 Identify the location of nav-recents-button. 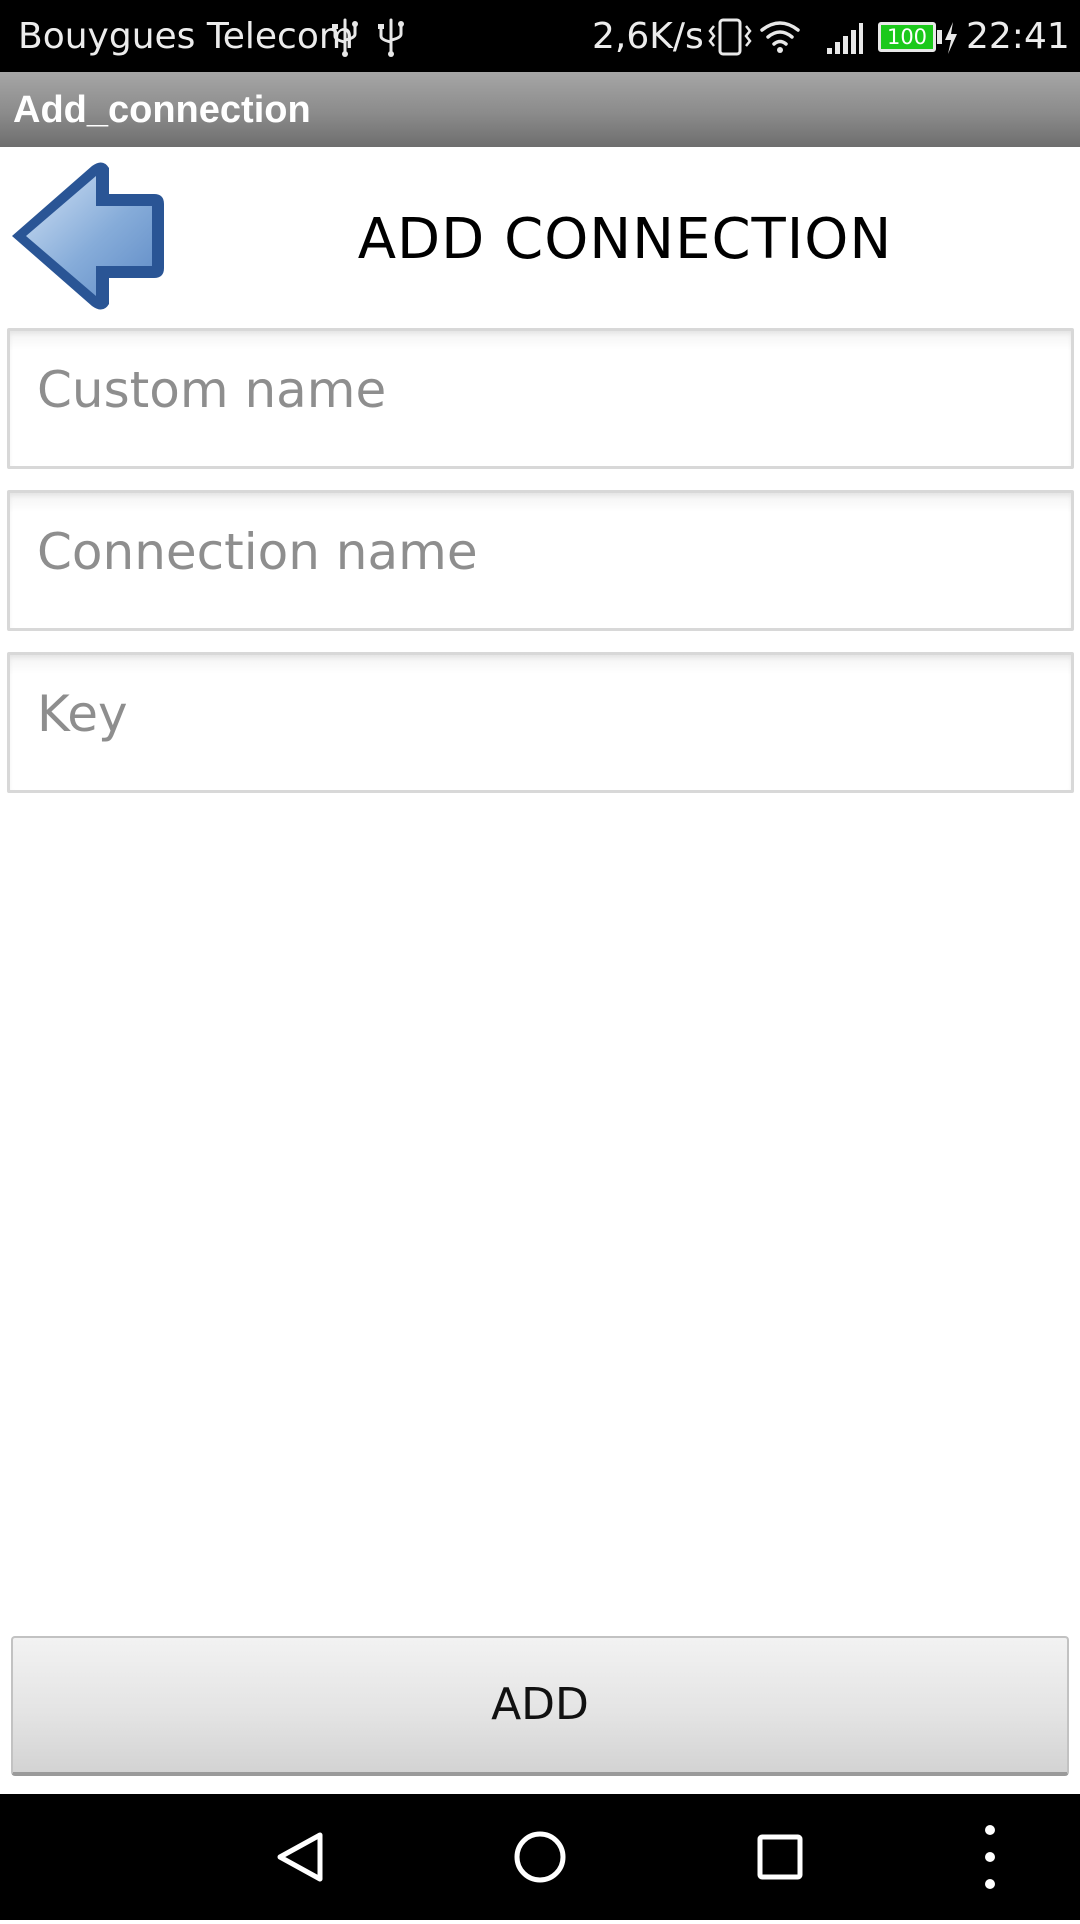
(780, 1857).